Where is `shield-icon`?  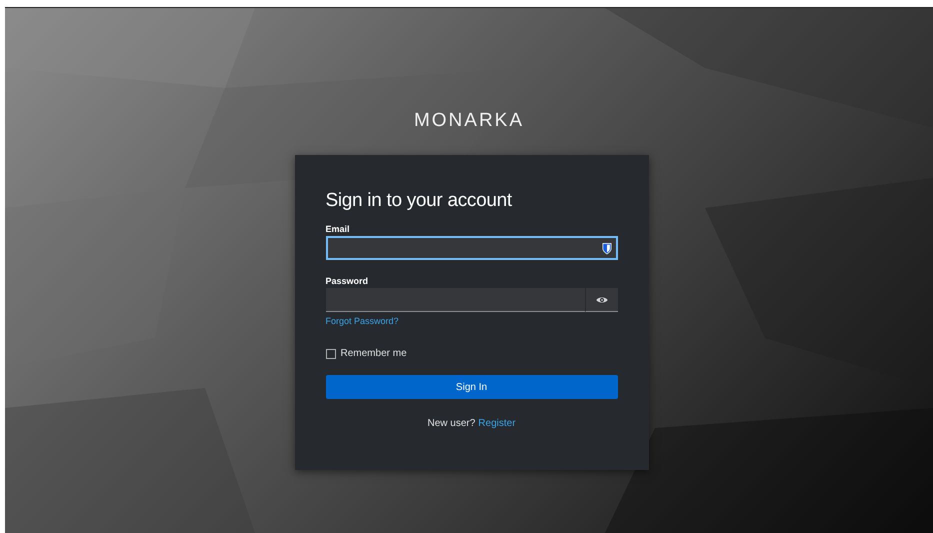
shield-icon is located at coordinates (607, 248).